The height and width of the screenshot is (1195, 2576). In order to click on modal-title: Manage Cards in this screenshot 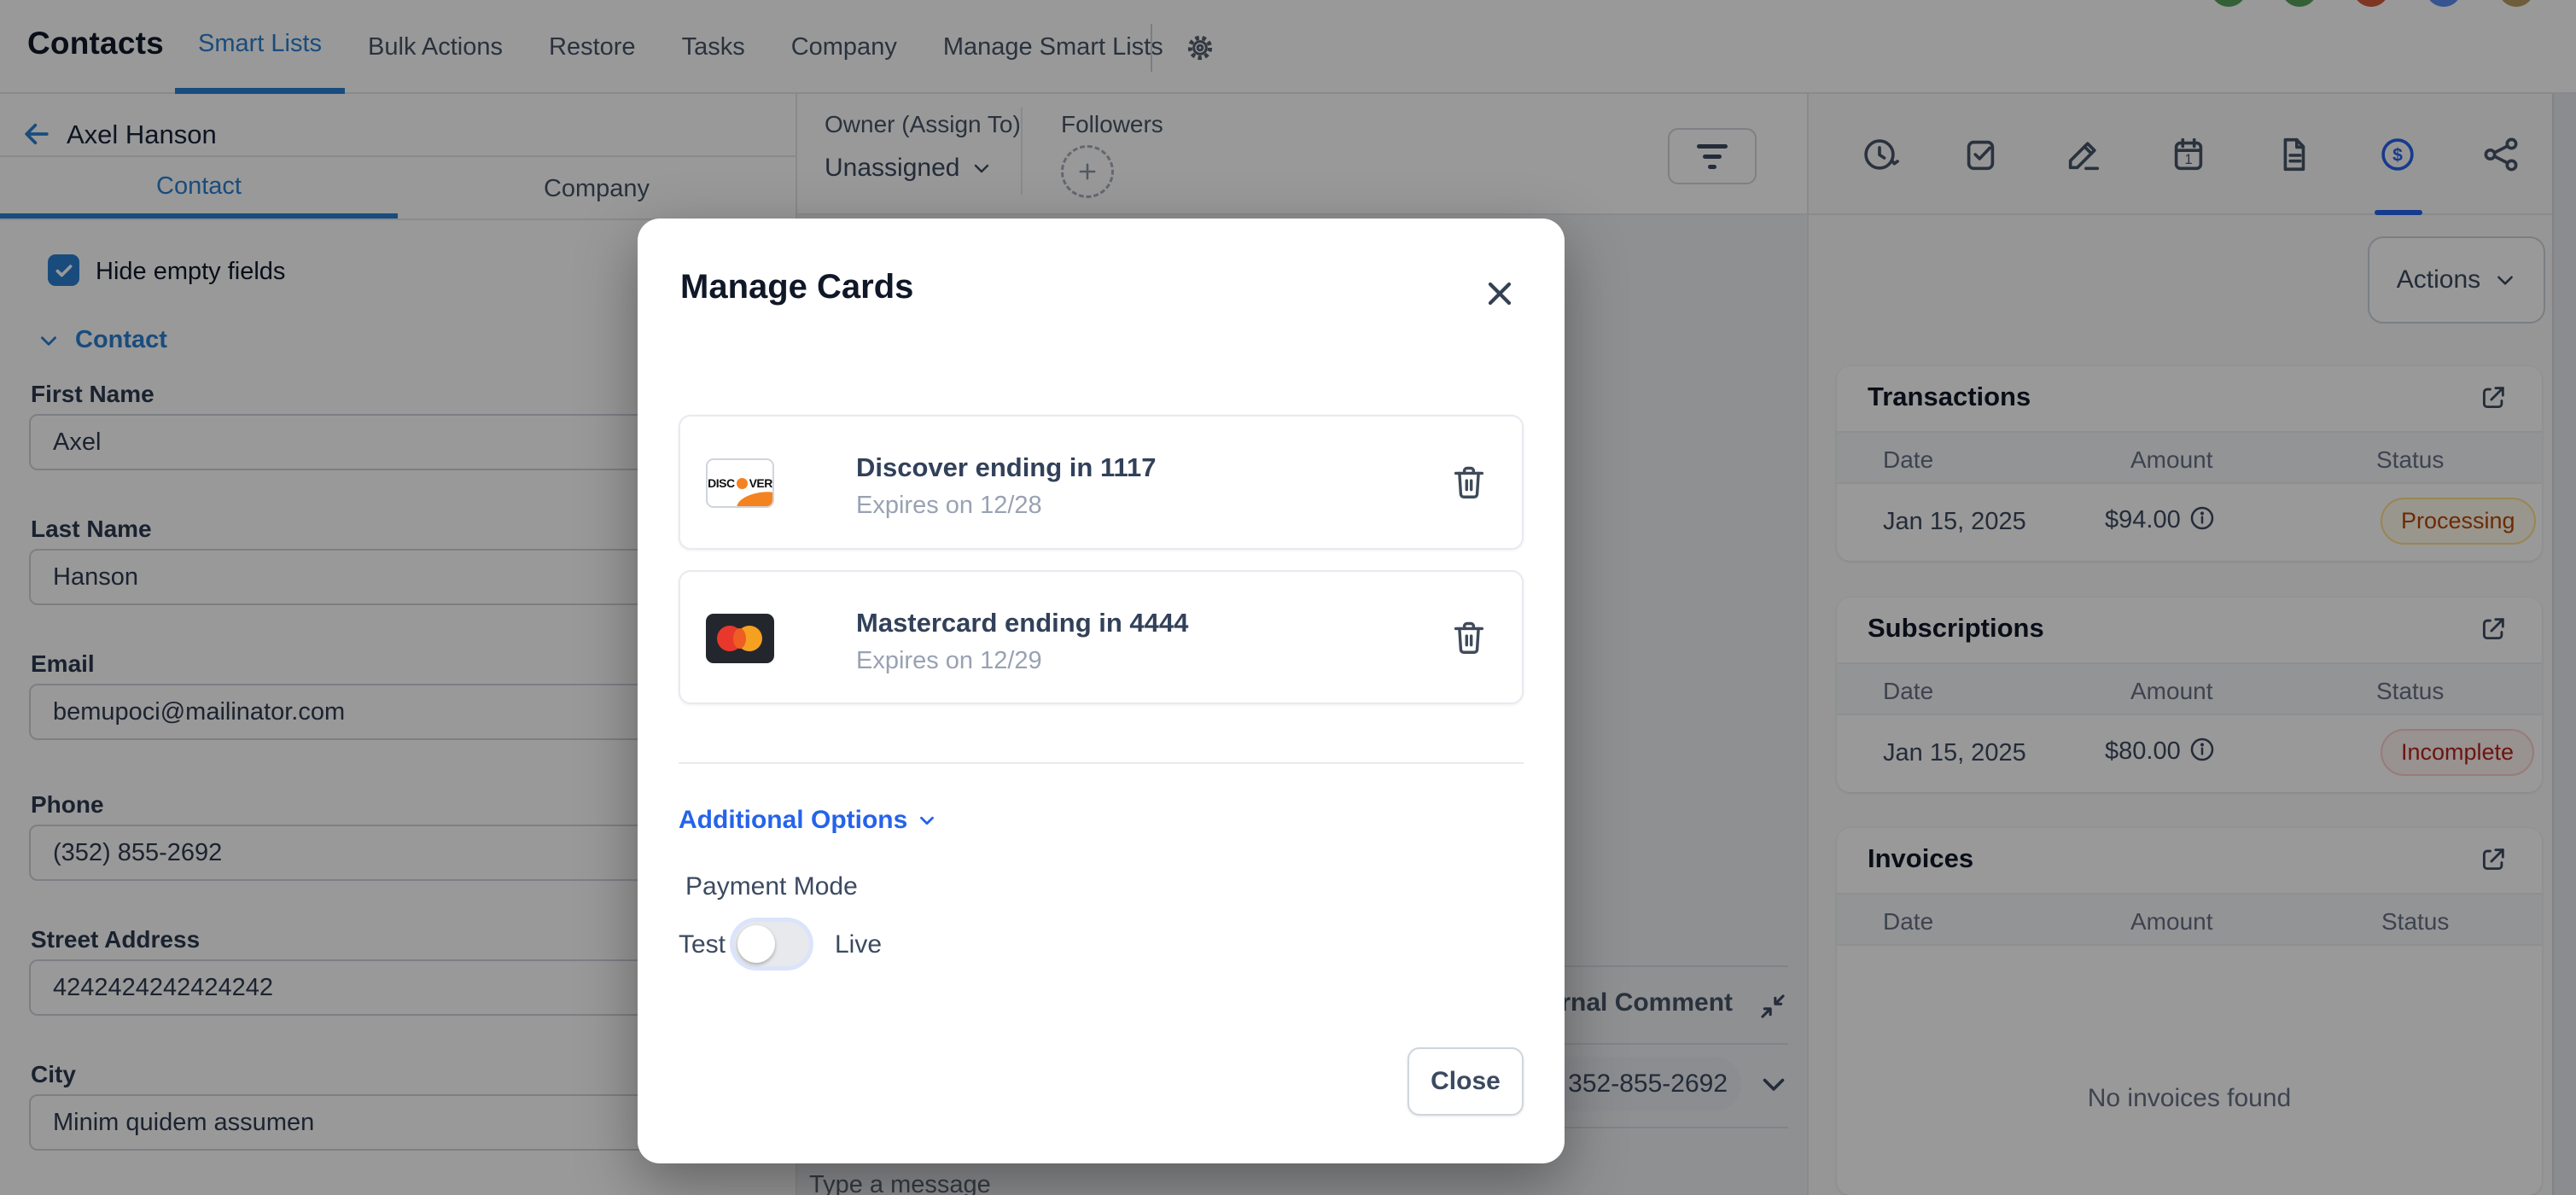, I will do `click(797, 287)`.